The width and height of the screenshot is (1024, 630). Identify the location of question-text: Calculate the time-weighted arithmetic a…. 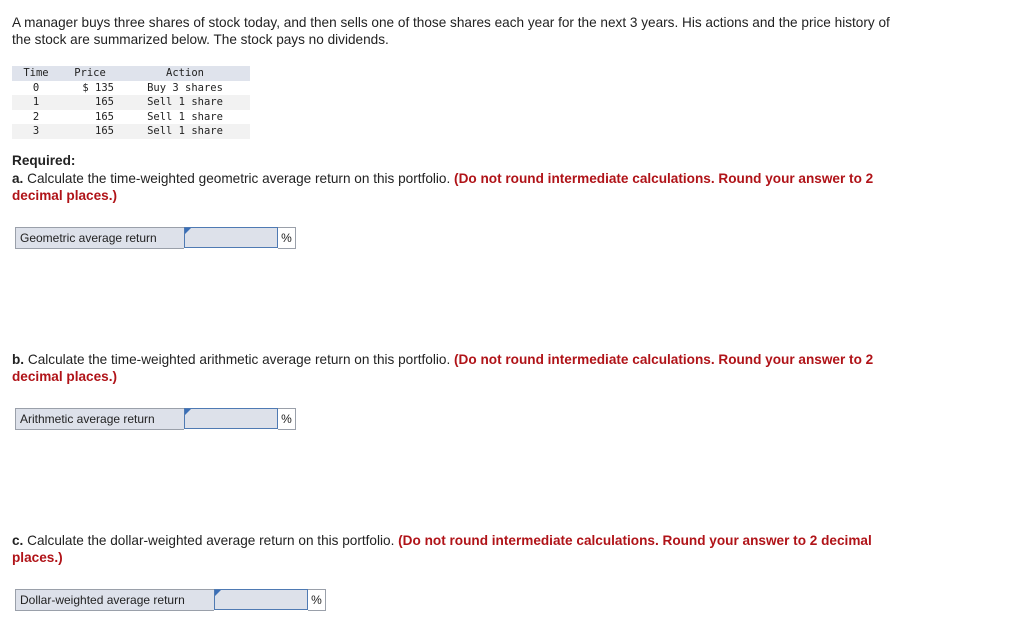
(239, 359).